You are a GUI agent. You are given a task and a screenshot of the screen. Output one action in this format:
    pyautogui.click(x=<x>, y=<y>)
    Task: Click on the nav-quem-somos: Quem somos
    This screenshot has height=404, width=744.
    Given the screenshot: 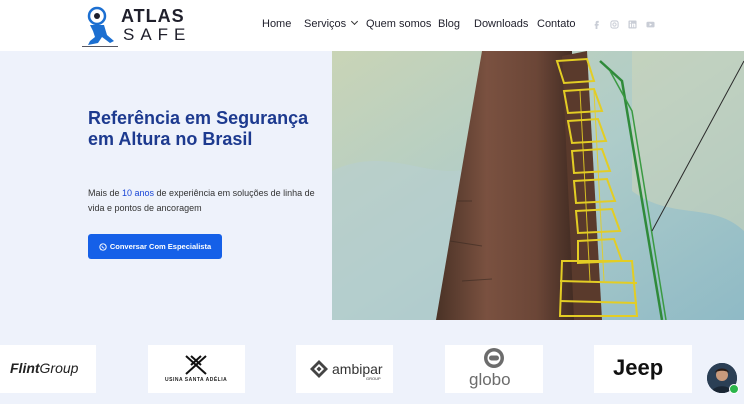 What is the action you would take?
    pyautogui.click(x=398, y=24)
    